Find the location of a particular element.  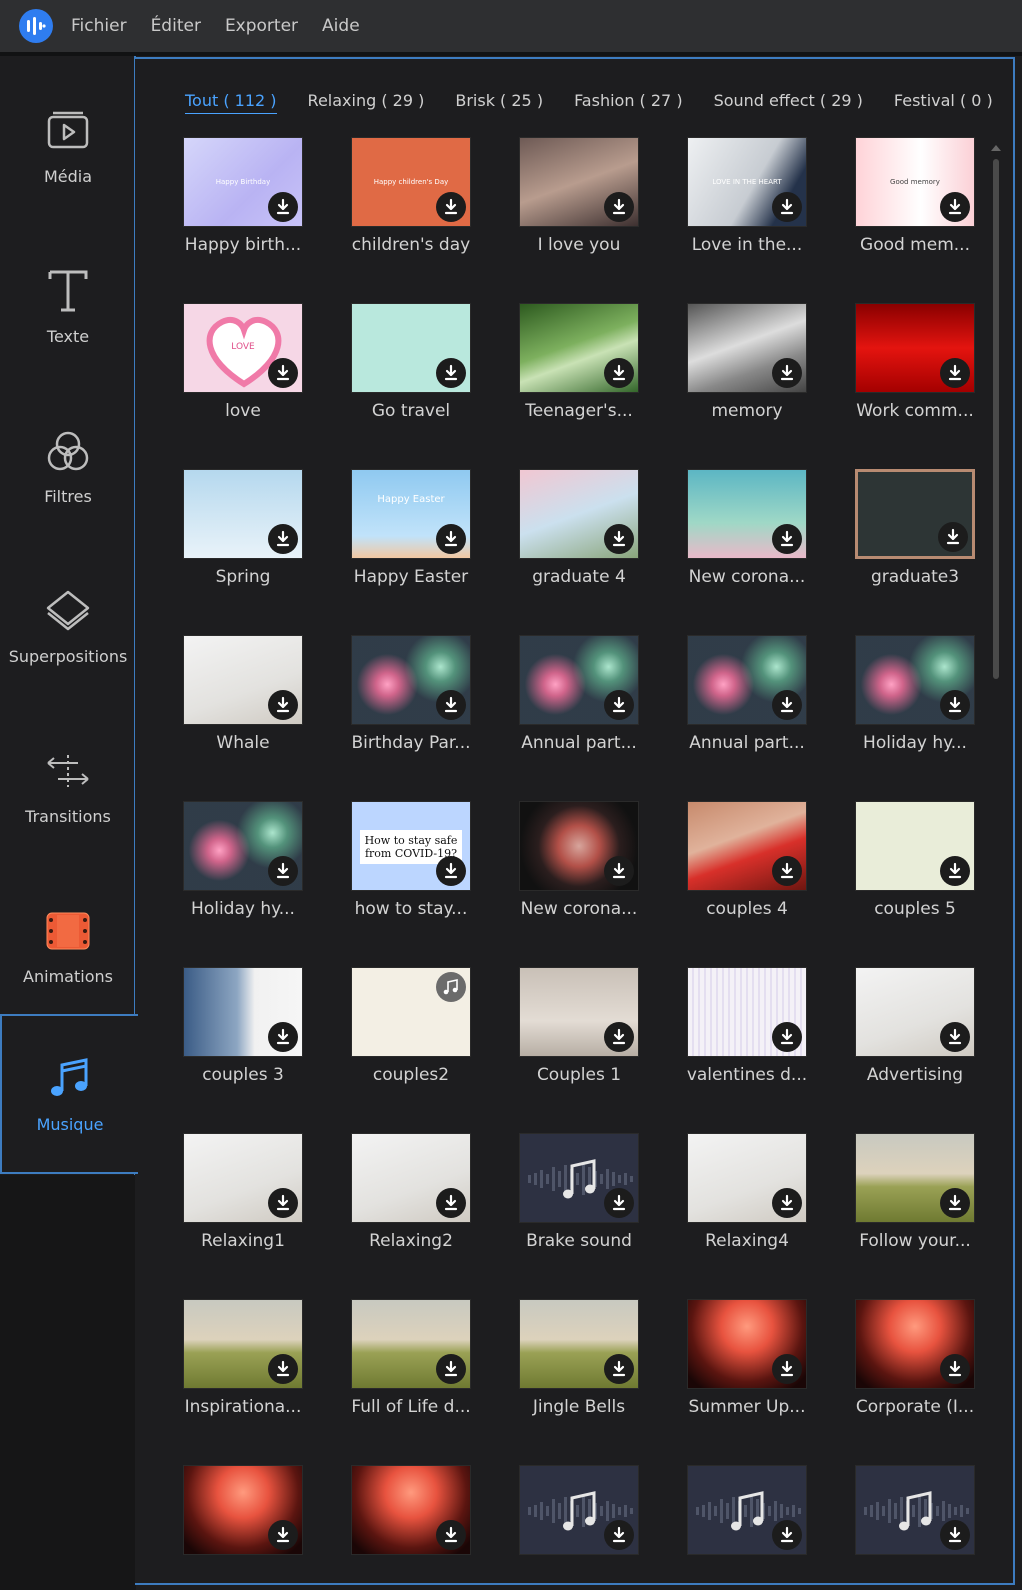

tab-sound-effect: Sound effect ( 29 ) is located at coordinates (788, 102).